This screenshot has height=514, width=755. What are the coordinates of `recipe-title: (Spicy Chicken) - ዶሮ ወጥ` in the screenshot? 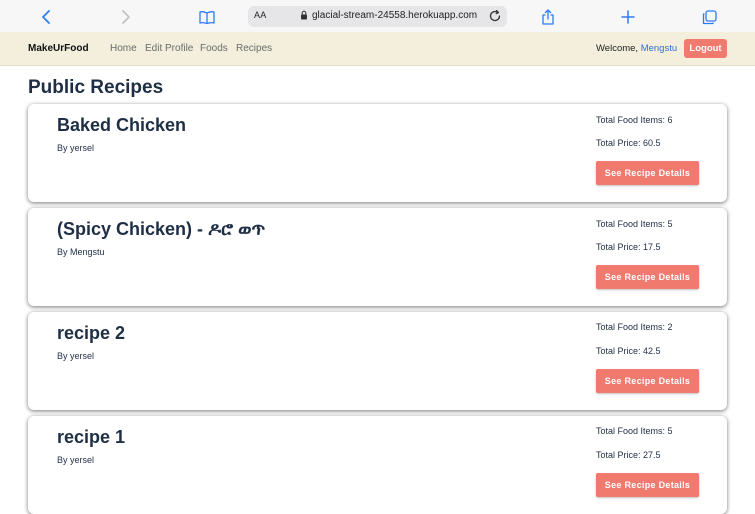 It's located at (161, 229).